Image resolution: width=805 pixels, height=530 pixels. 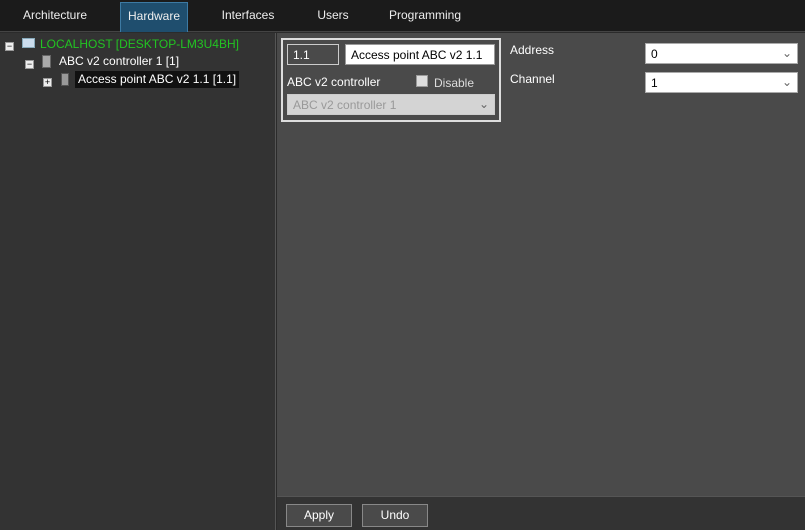 I want to click on expand-icon: +, so click(x=47, y=82).